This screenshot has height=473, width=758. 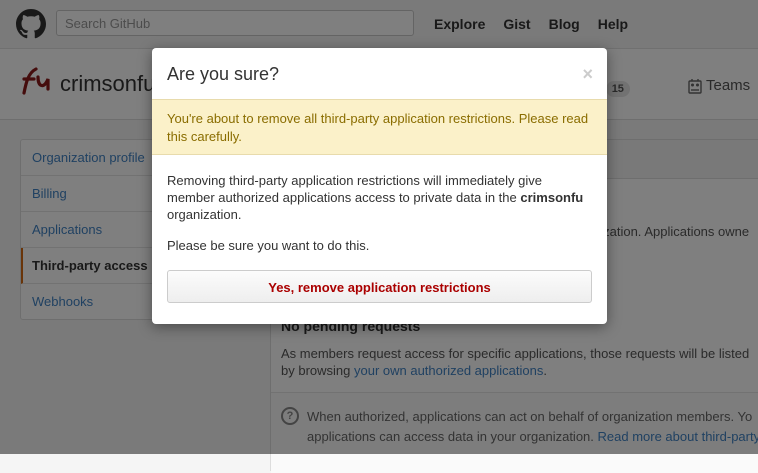 I want to click on dialog-title: Are you sure?, so click(x=223, y=74).